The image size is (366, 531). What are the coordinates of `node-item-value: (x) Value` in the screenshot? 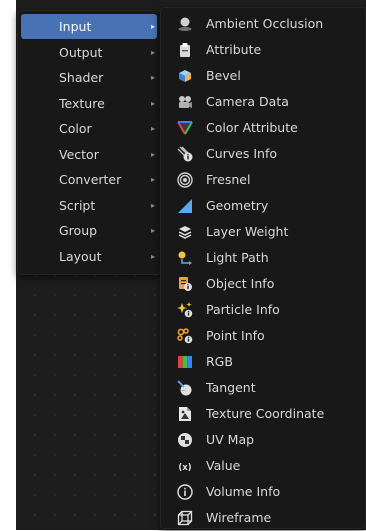 It's located at (263, 466).